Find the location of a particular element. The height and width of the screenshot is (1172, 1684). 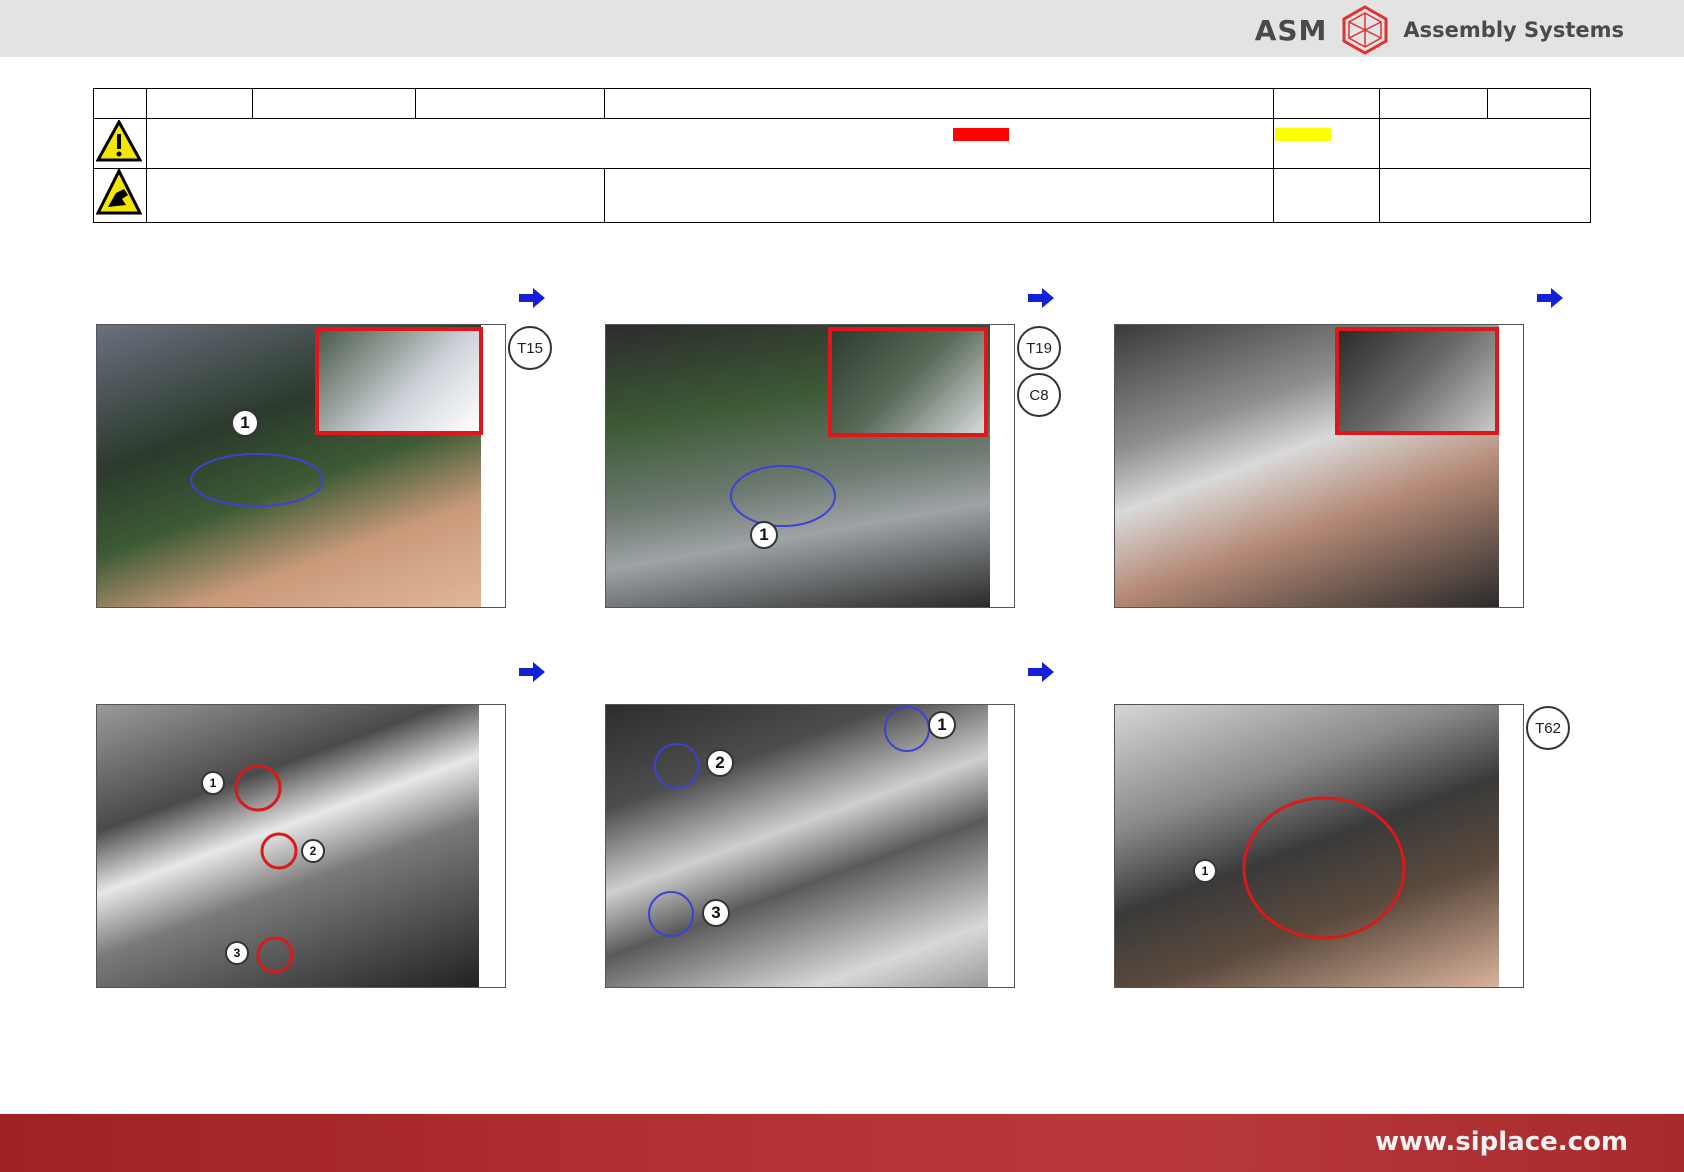

step-3-photo is located at coordinates (1319, 466).